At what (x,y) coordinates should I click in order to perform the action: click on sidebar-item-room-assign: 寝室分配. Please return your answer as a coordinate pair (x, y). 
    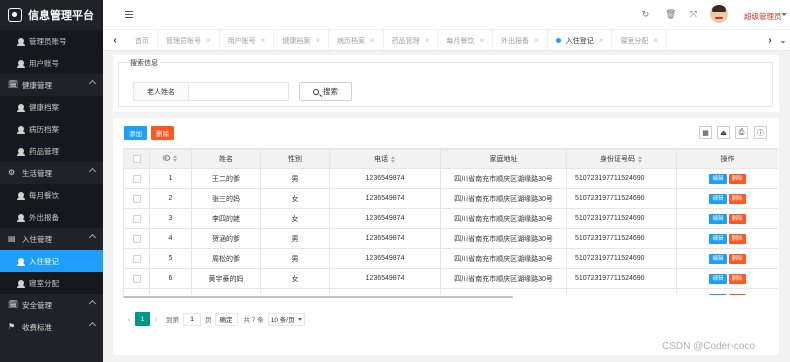
    Looking at the image, I should click on (51, 283).